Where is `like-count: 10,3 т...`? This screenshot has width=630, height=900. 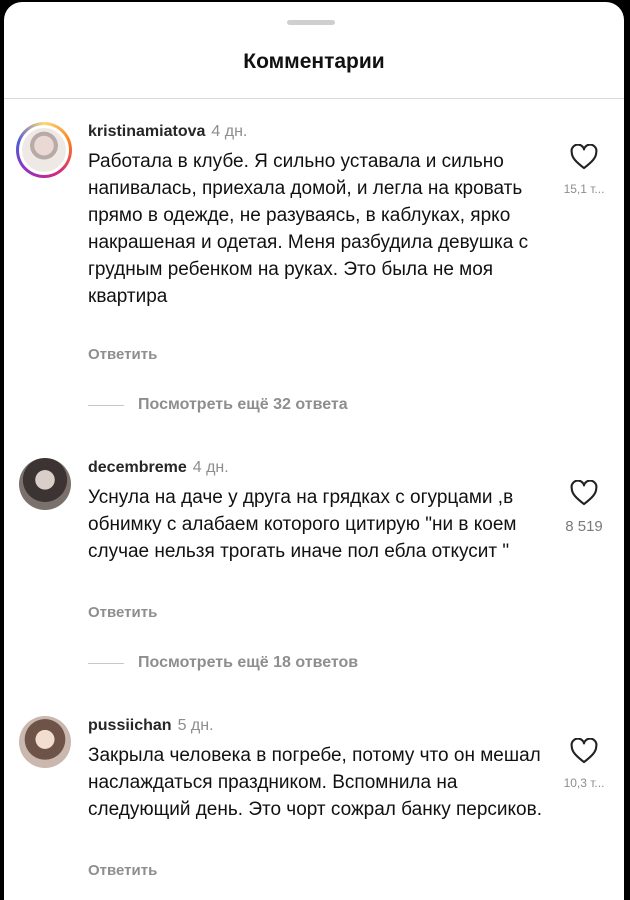 like-count: 10,3 т... is located at coordinates (584, 783).